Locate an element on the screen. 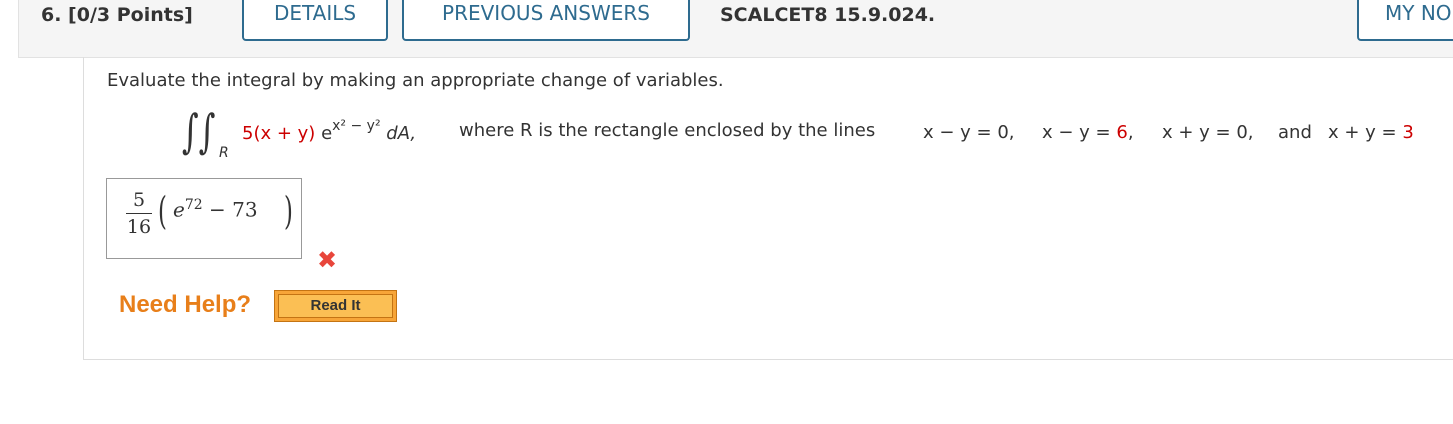 The height and width of the screenshot is (424, 1453). line-equation-4: x + y = 3 is located at coordinates (1371, 132).